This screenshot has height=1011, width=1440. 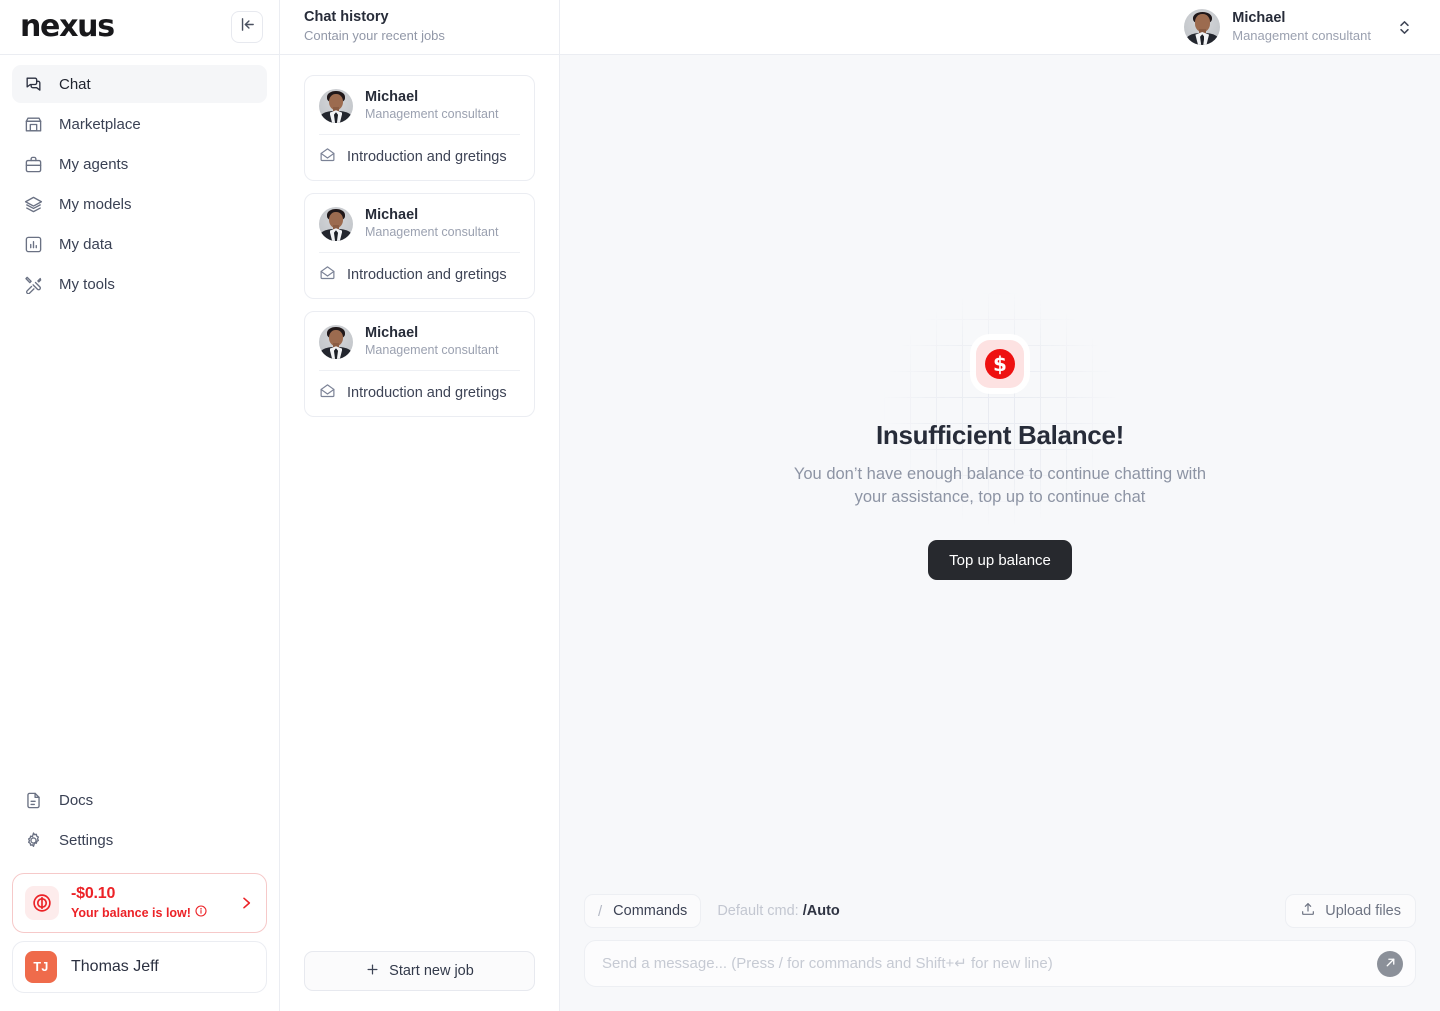 What do you see at coordinates (148, 903) in the screenshot?
I see `balance-text: -$0.10 Your balance is low!` at bounding box center [148, 903].